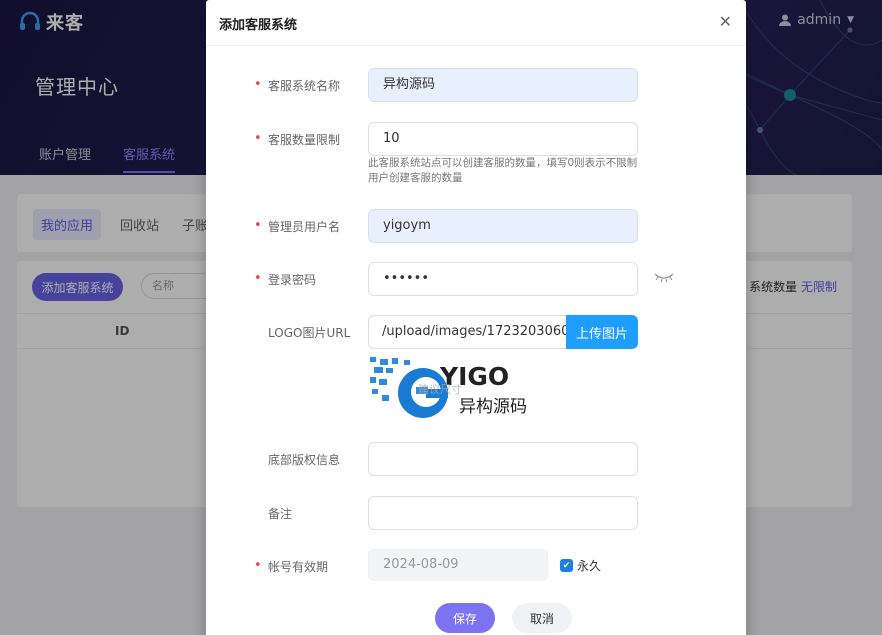 The height and width of the screenshot is (635, 882). I want to click on field-label: 客服系统名称, so click(304, 86).